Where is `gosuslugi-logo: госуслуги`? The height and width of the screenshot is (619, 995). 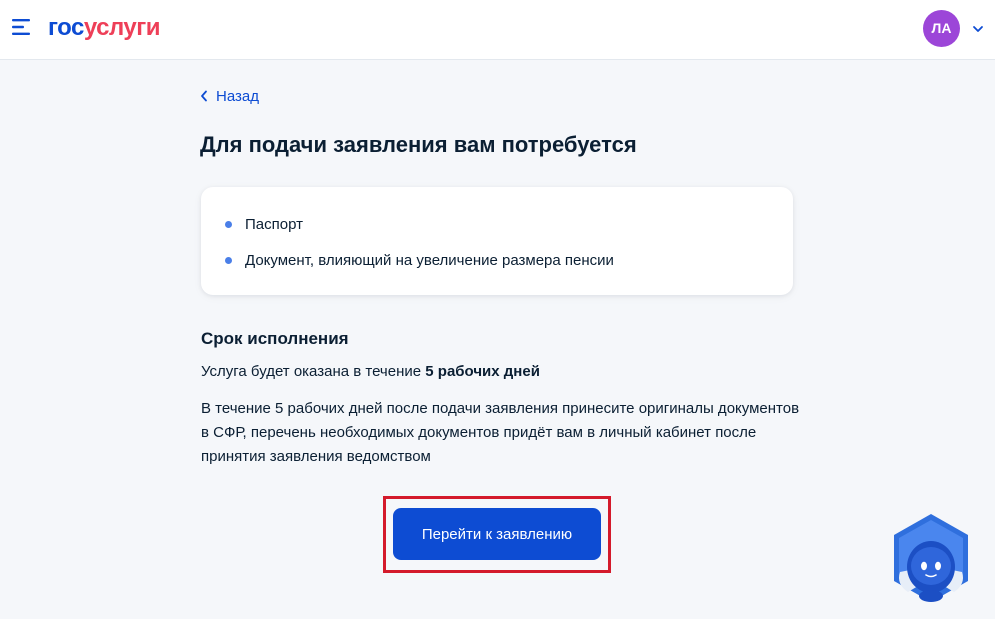
gosuslugi-logo: госуслуги is located at coordinates (104, 28).